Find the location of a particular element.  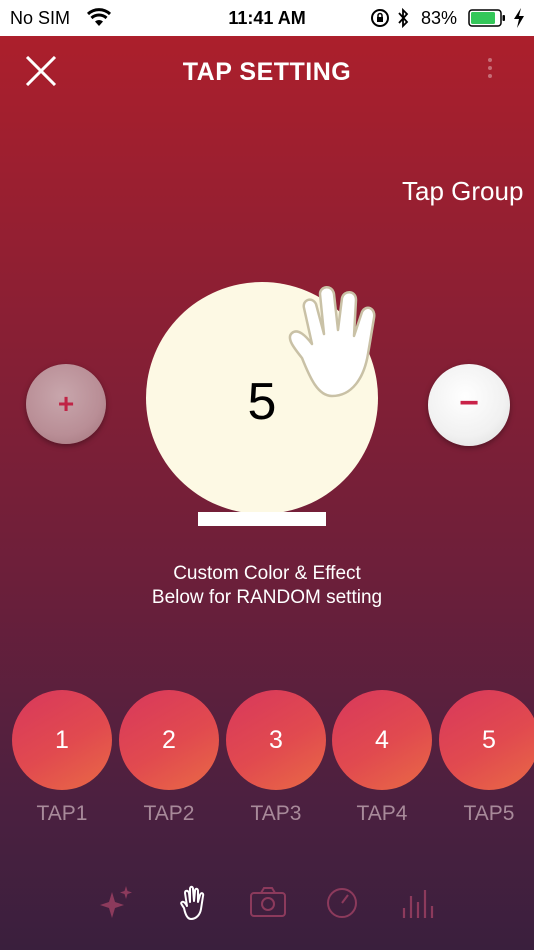

camera-icon is located at coordinates (268, 902).